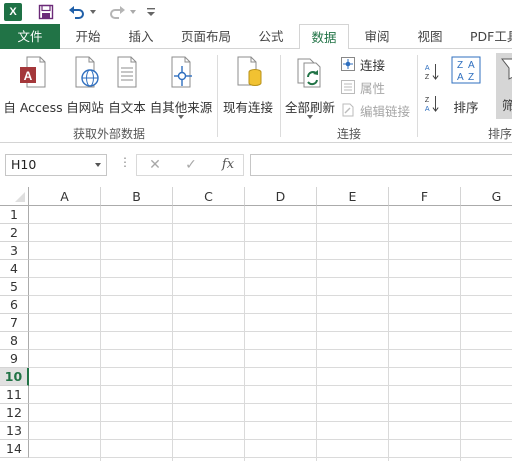  I want to click on text-file-icon, so click(127, 73).